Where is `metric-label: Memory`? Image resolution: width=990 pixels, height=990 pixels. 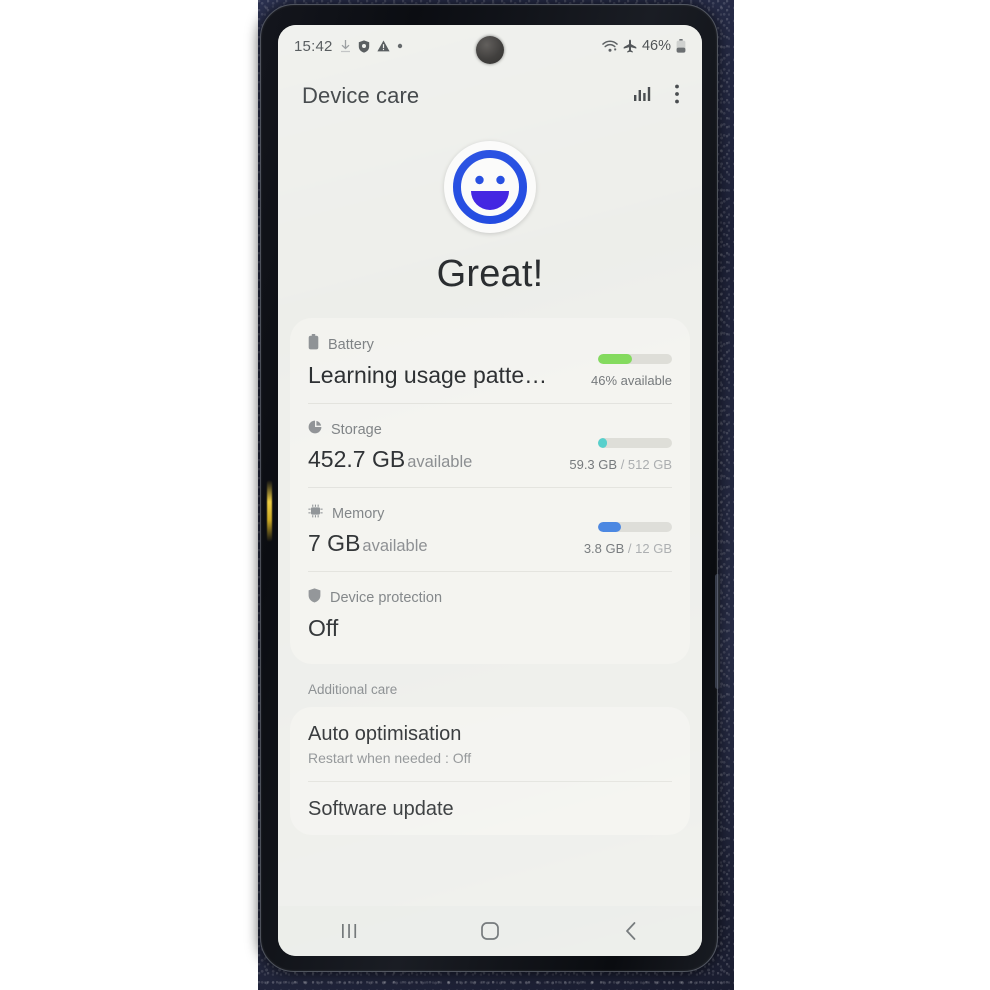
metric-label: Memory is located at coordinates (358, 513).